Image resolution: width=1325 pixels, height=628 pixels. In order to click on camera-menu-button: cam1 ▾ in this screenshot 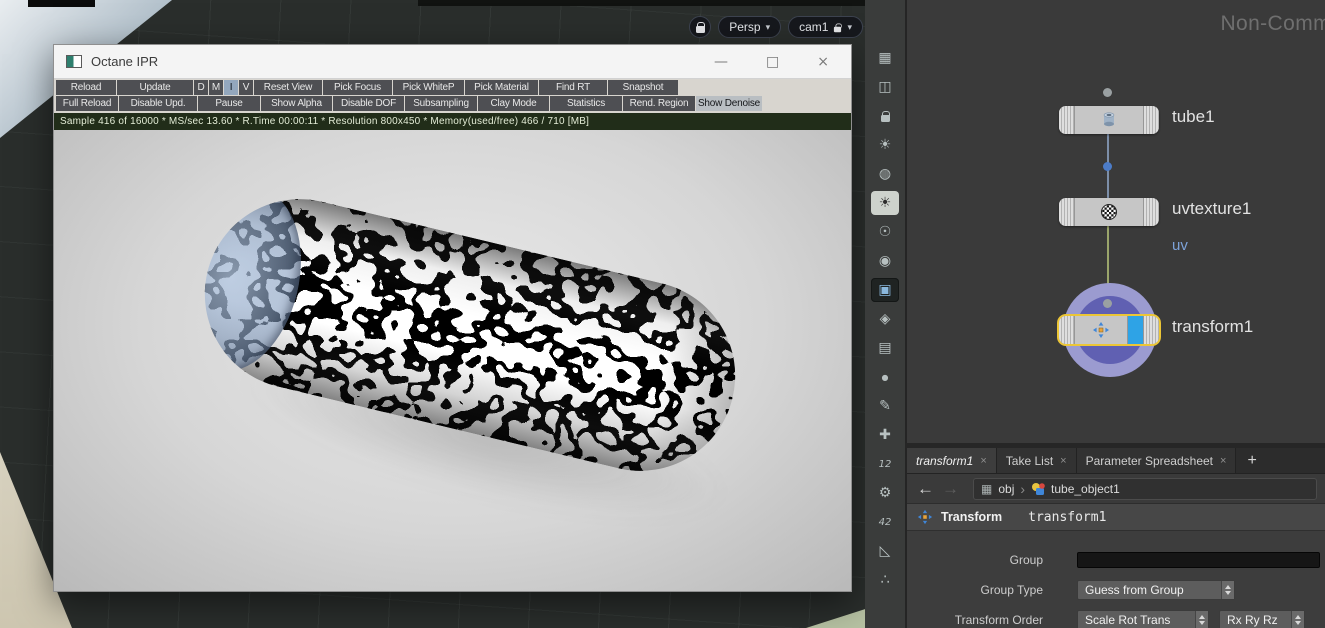, I will do `click(825, 27)`.